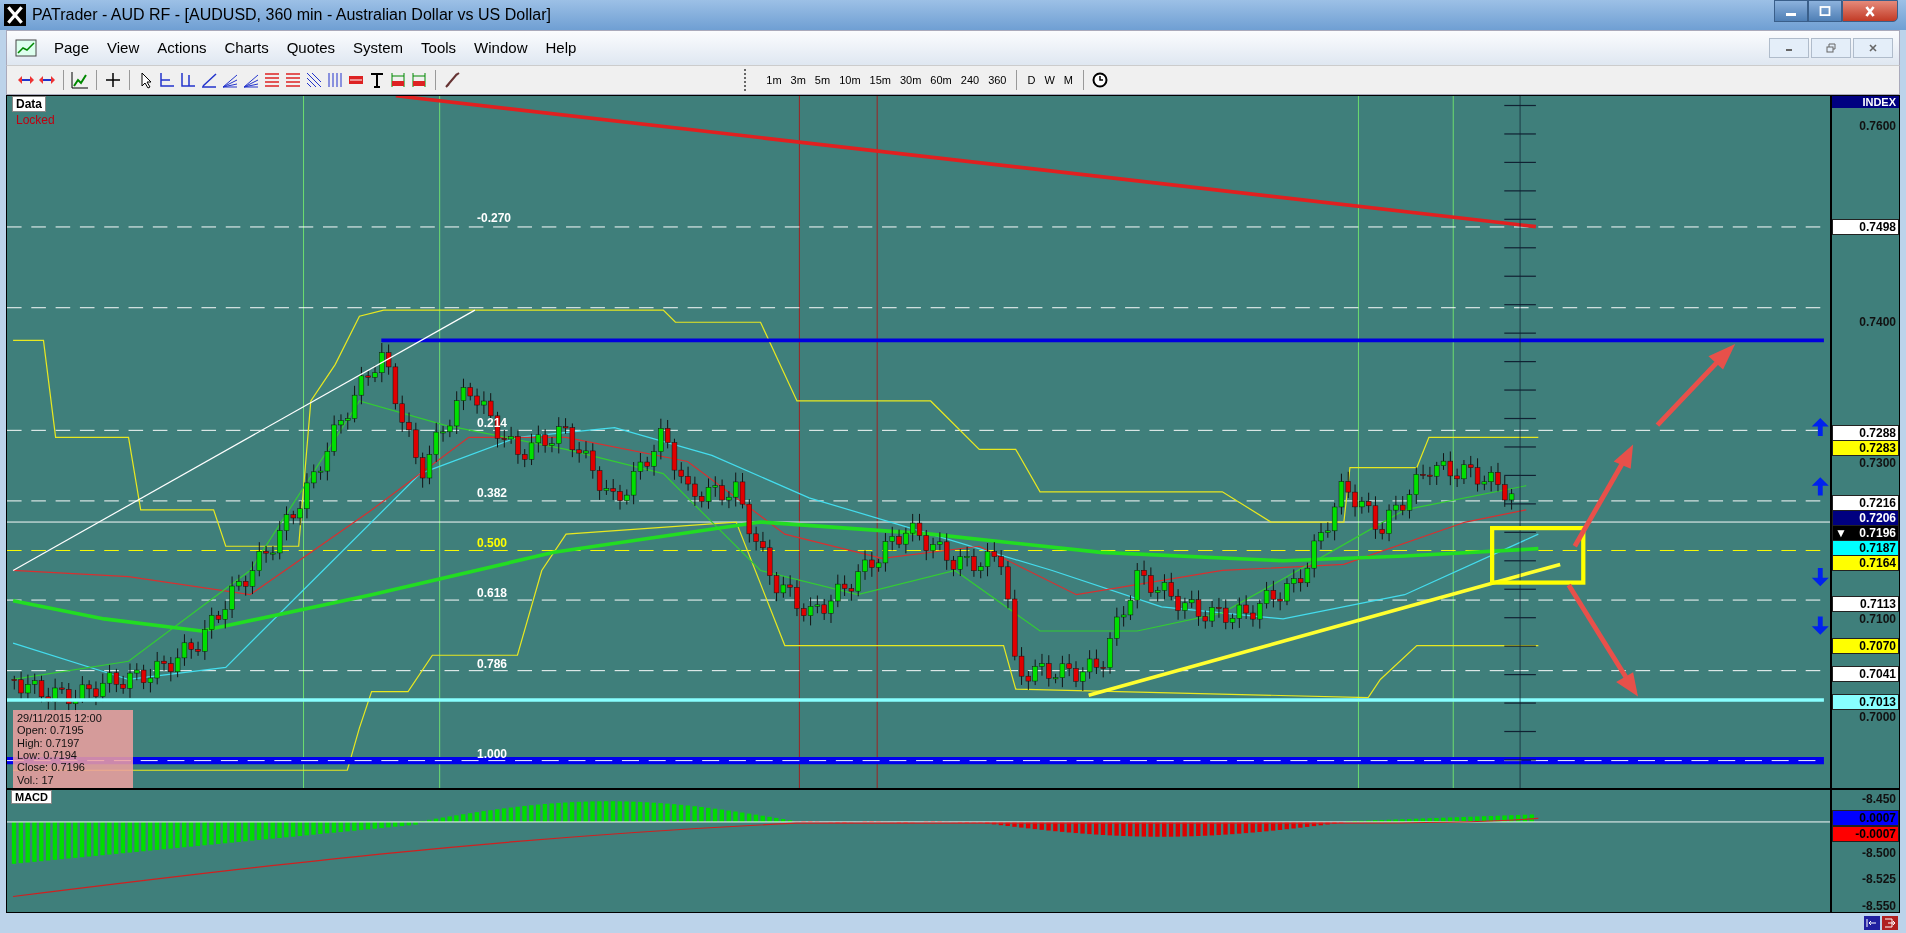 This screenshot has width=1906, height=933. I want to click on expand-icon, so click(1890, 923).